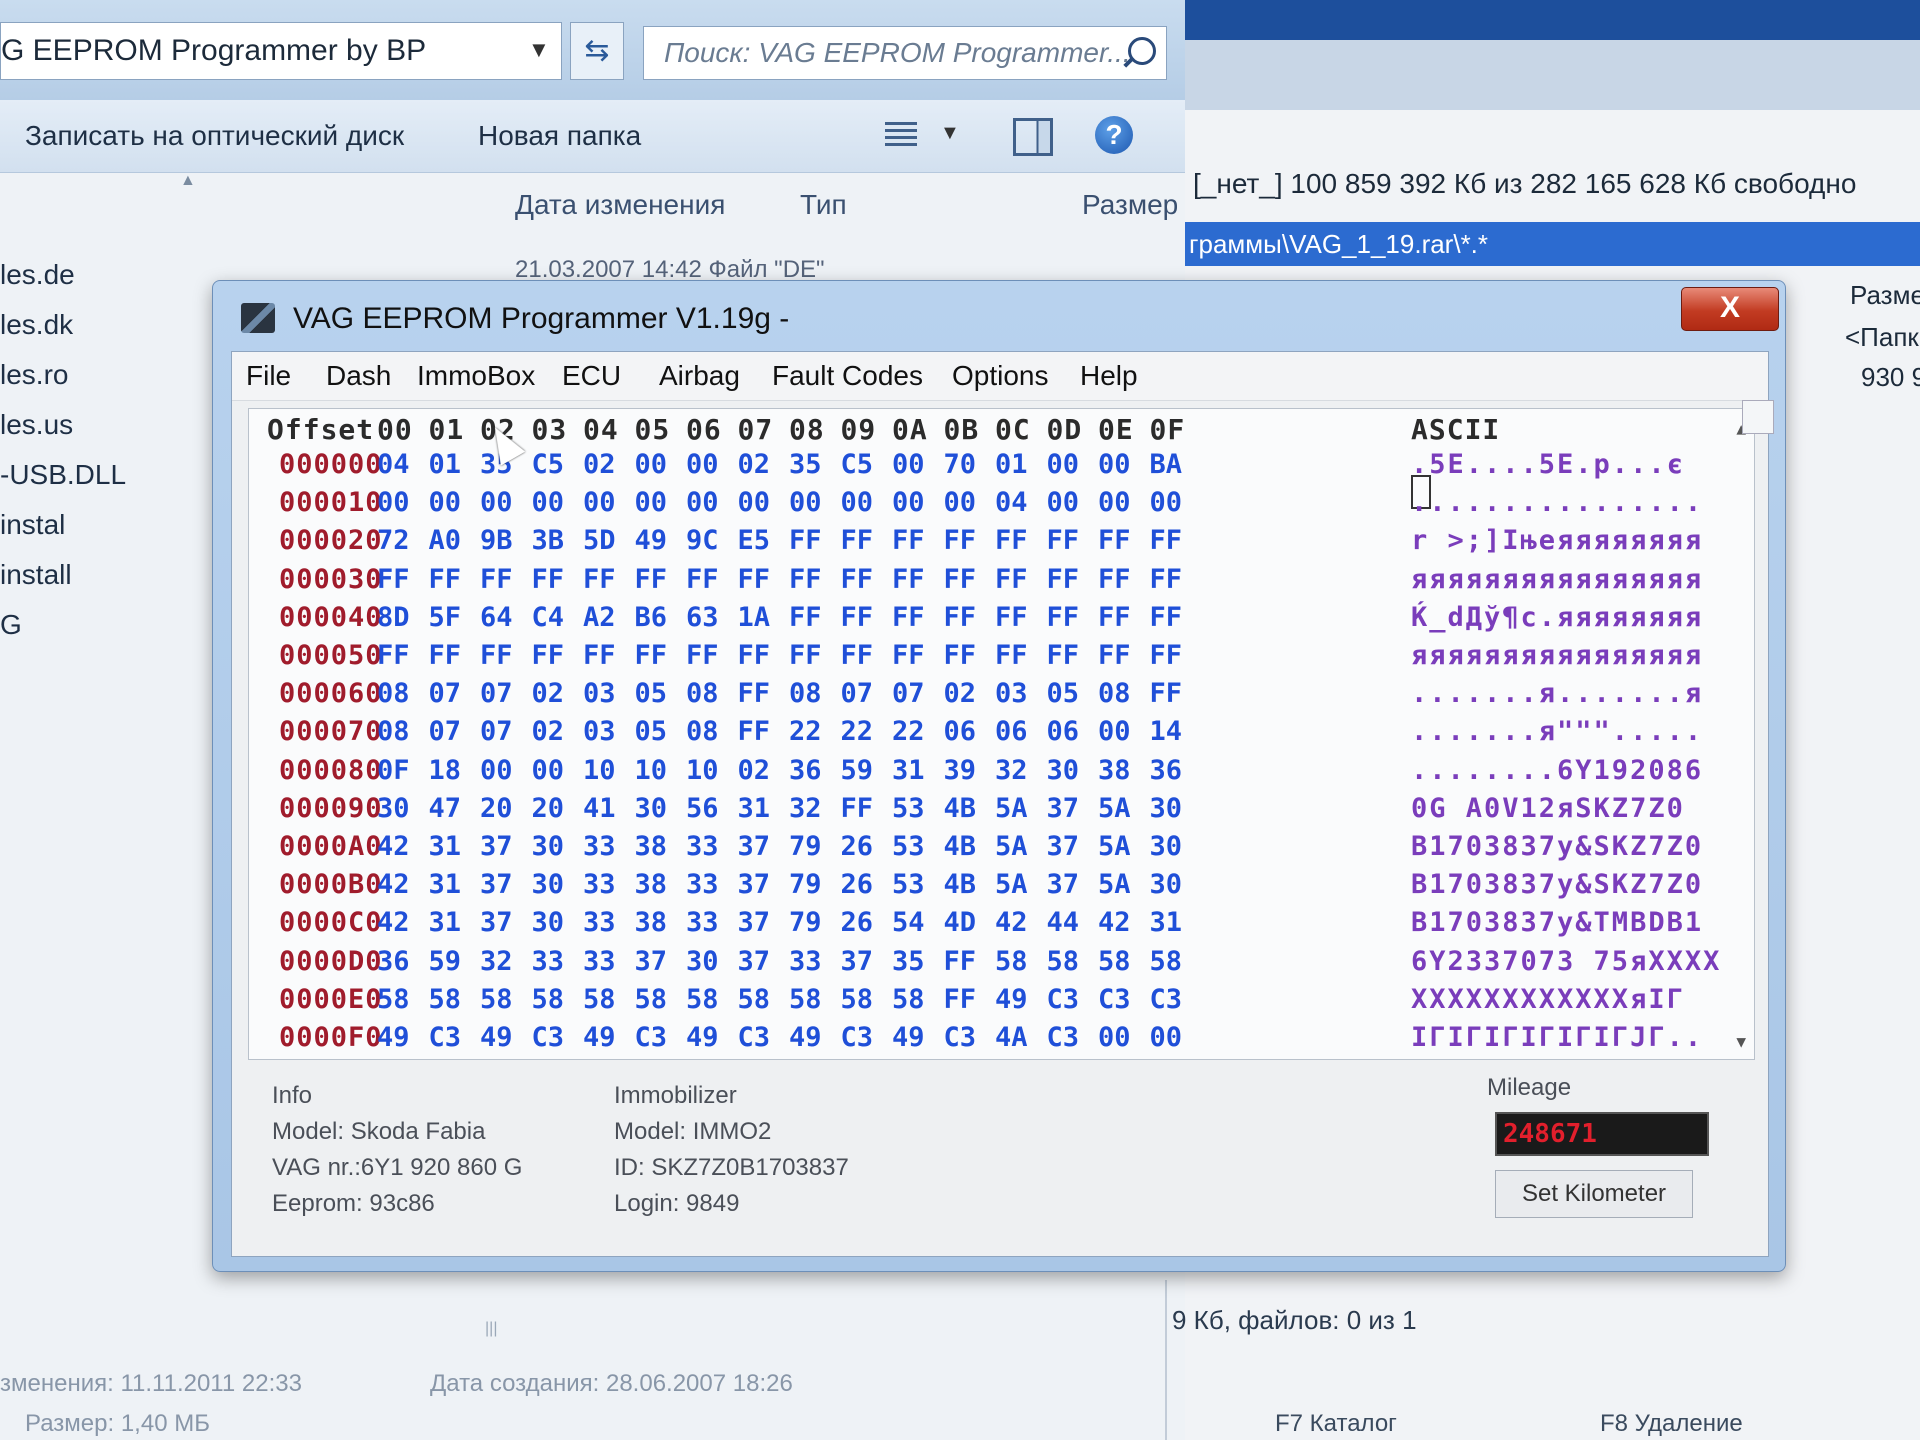 This screenshot has width=1920, height=1440. Describe the element at coordinates (1671, 1424) in the screenshot. I see `f8-delete-button: F8 Удаление` at that location.